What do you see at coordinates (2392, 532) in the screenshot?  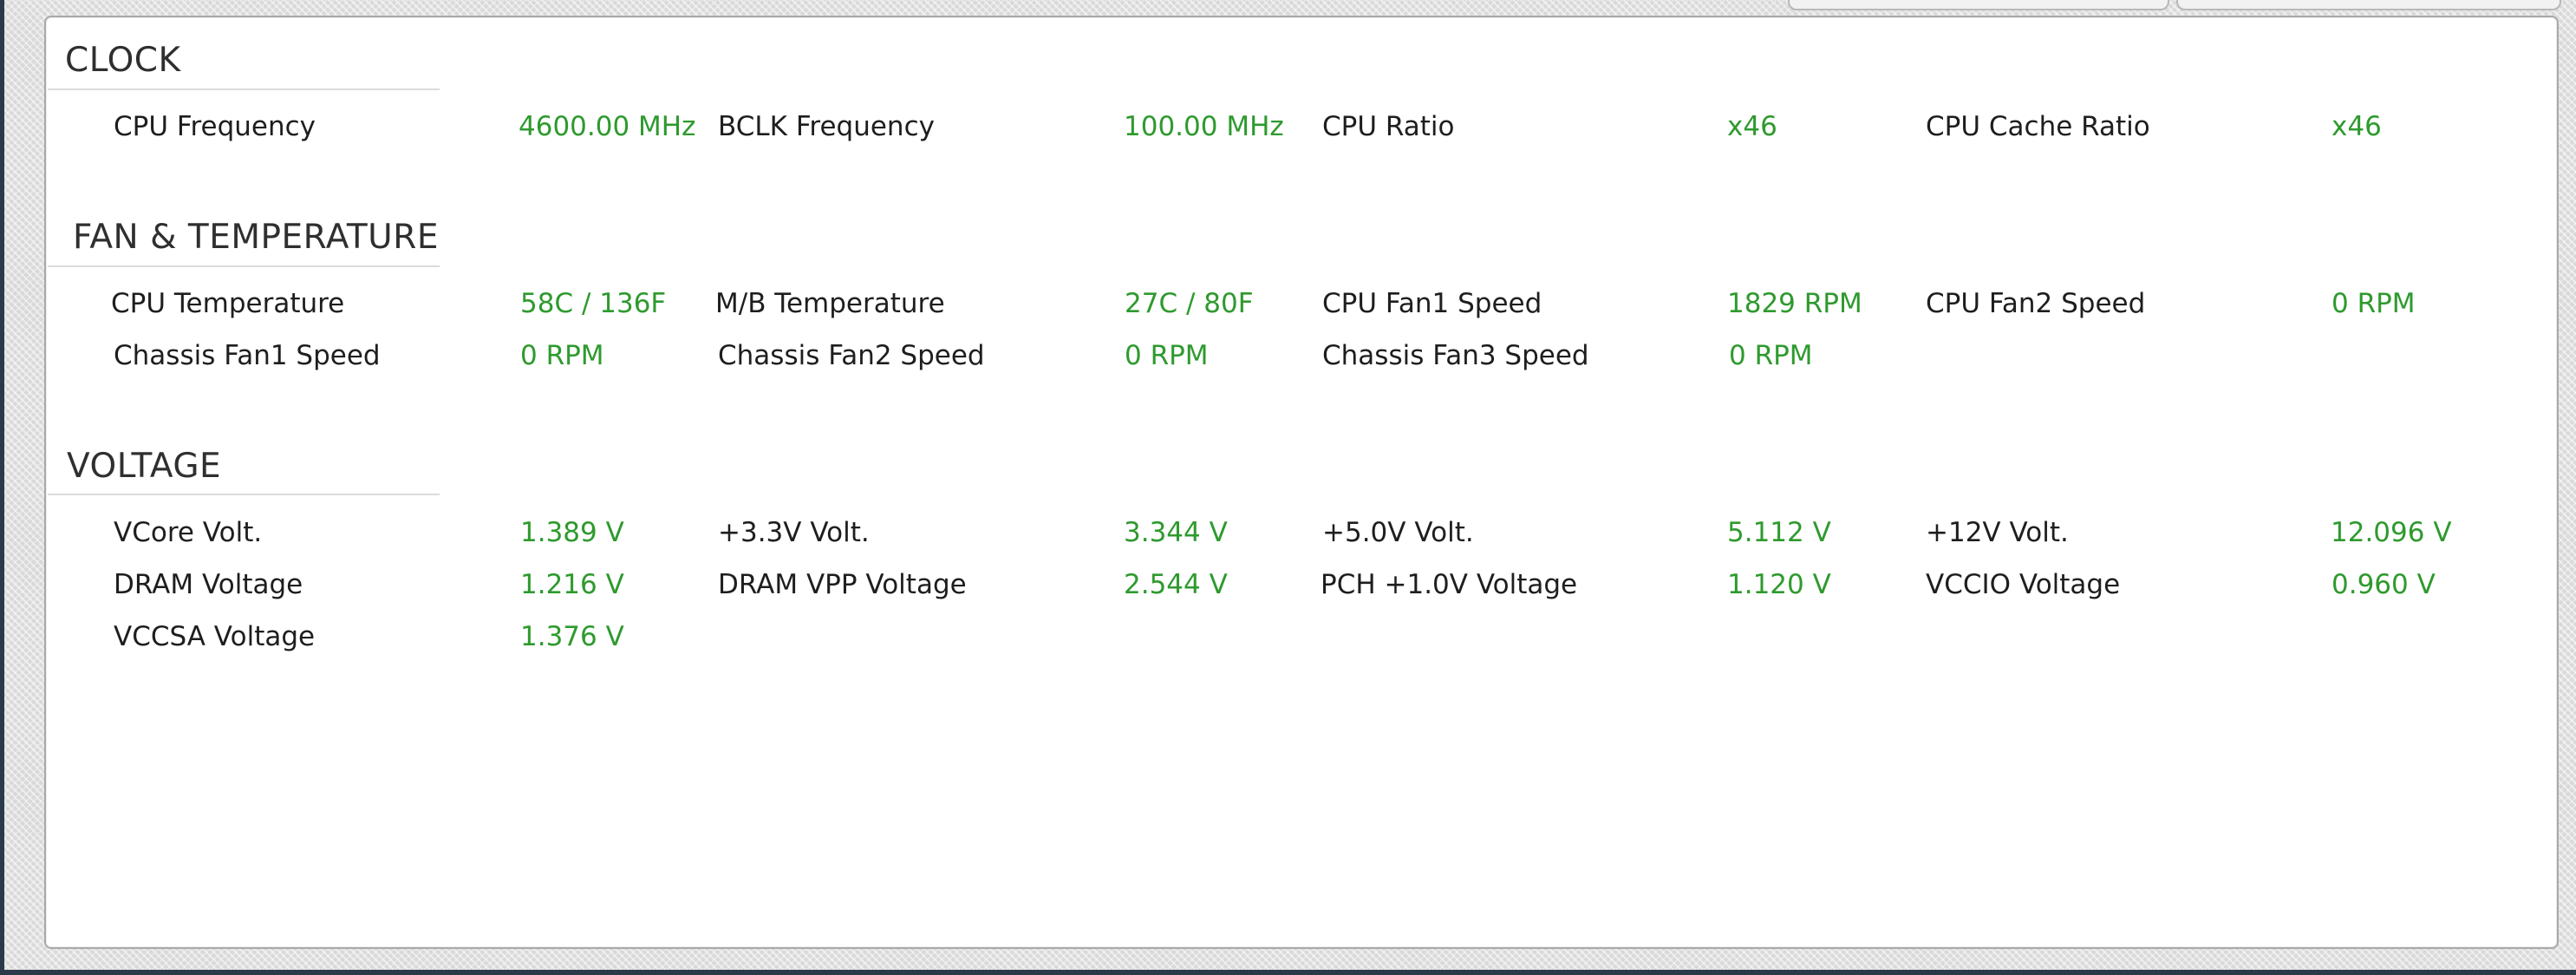 I see `value-12v-volt: 12.096 V` at bounding box center [2392, 532].